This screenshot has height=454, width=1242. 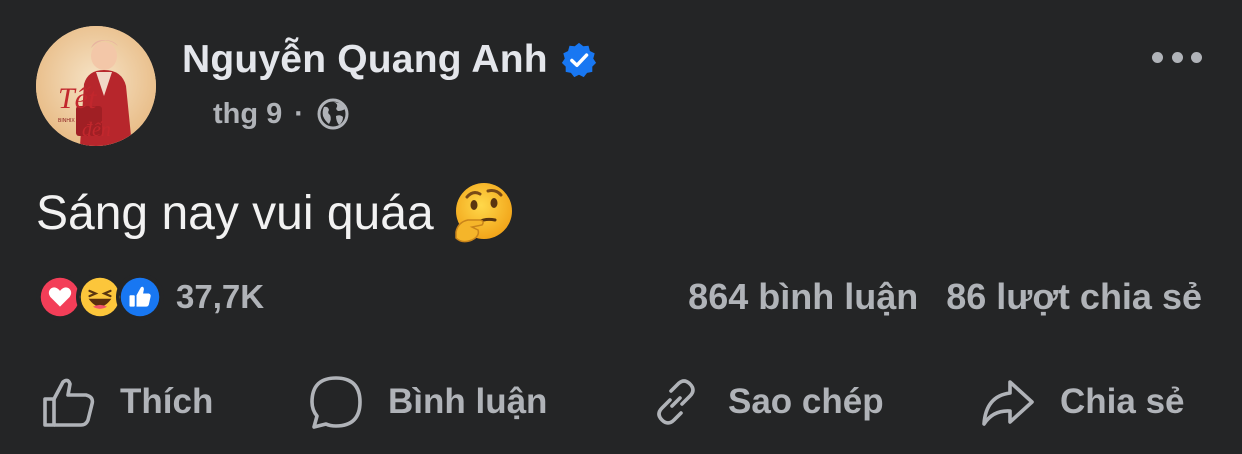 I want to click on comment-button: Bình luận, so click(x=426, y=402).